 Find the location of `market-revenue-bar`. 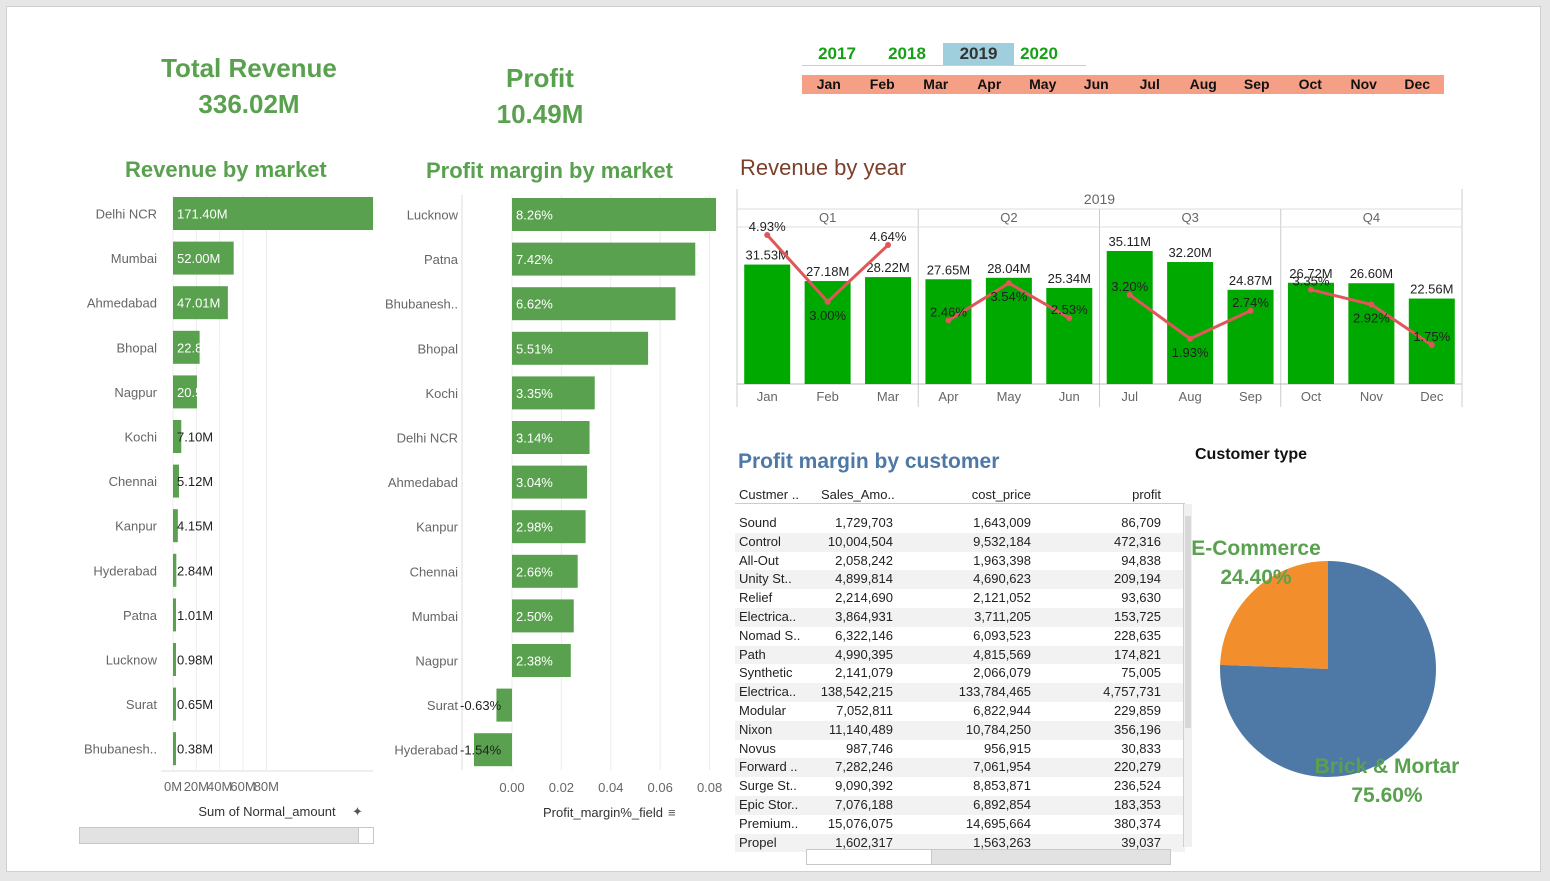

market-revenue-bar is located at coordinates (177, 436).